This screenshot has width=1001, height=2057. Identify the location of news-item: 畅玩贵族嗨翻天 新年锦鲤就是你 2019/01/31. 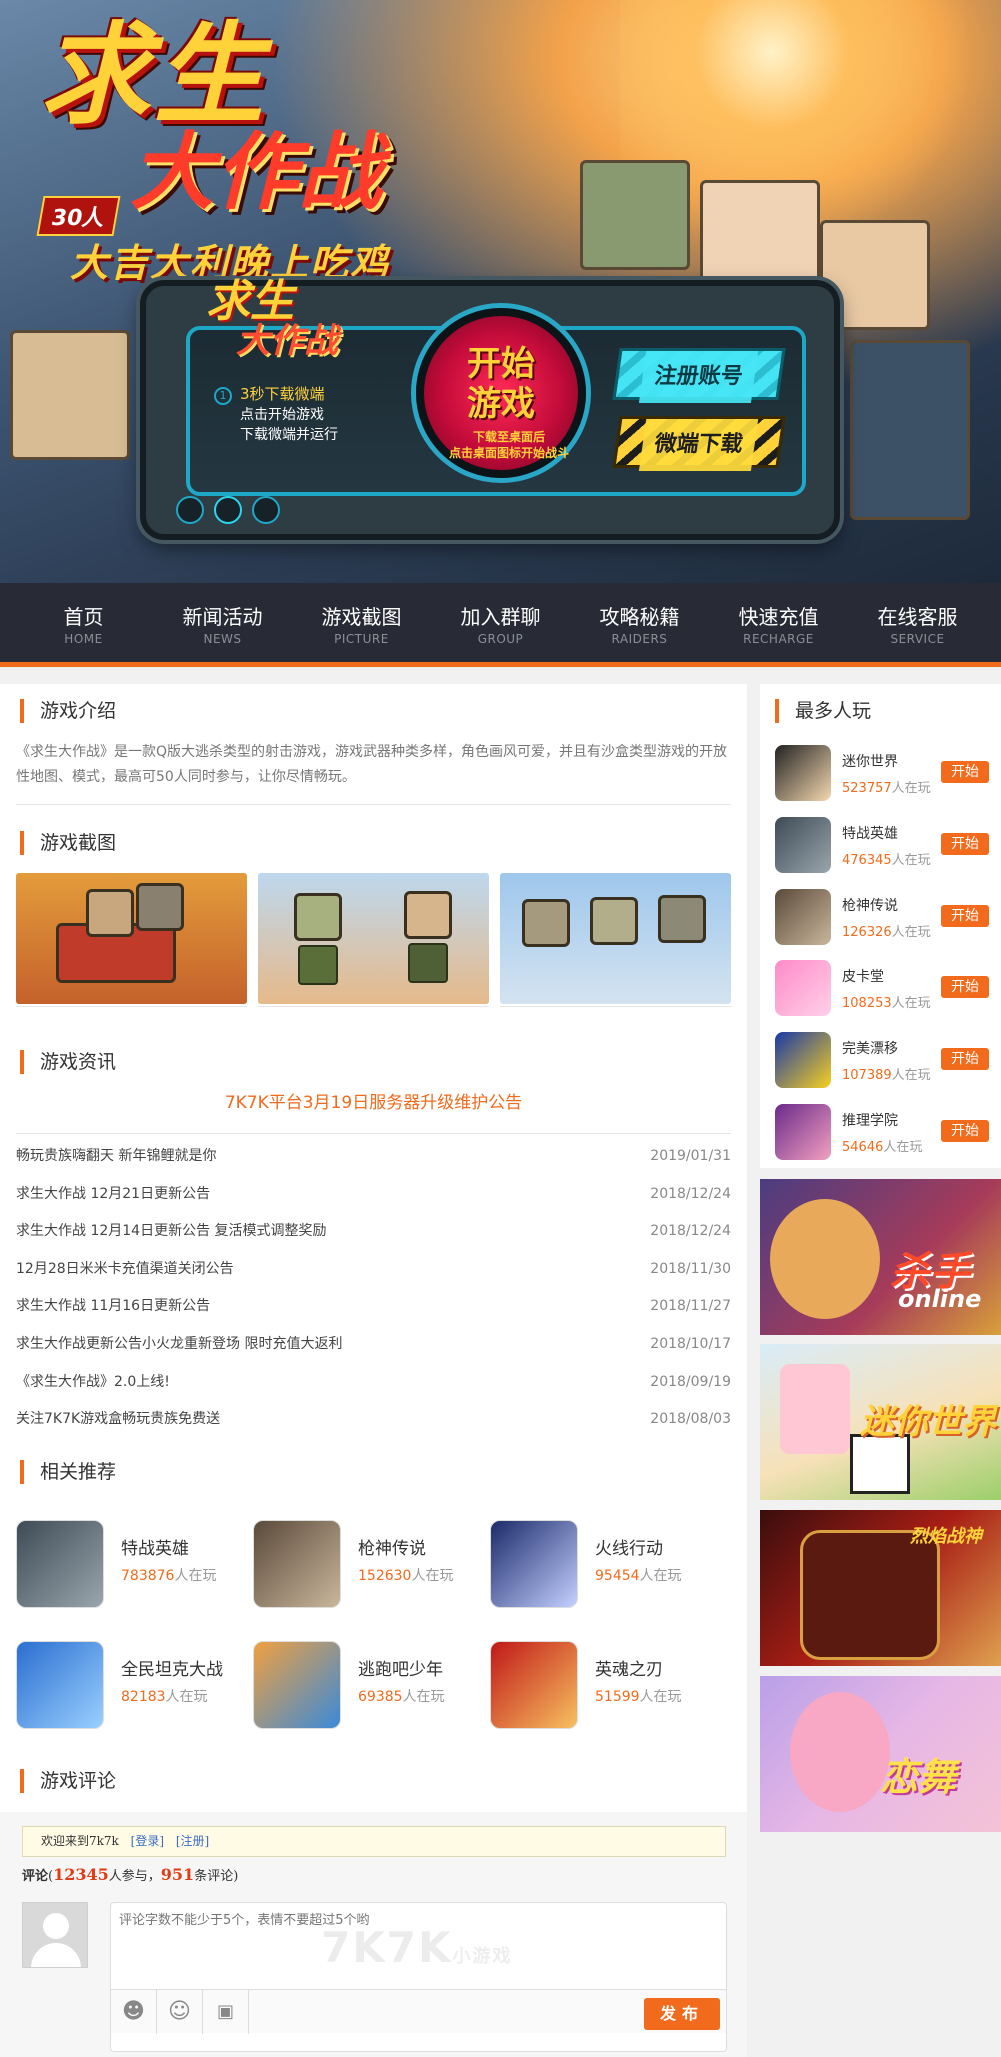
(373, 1156).